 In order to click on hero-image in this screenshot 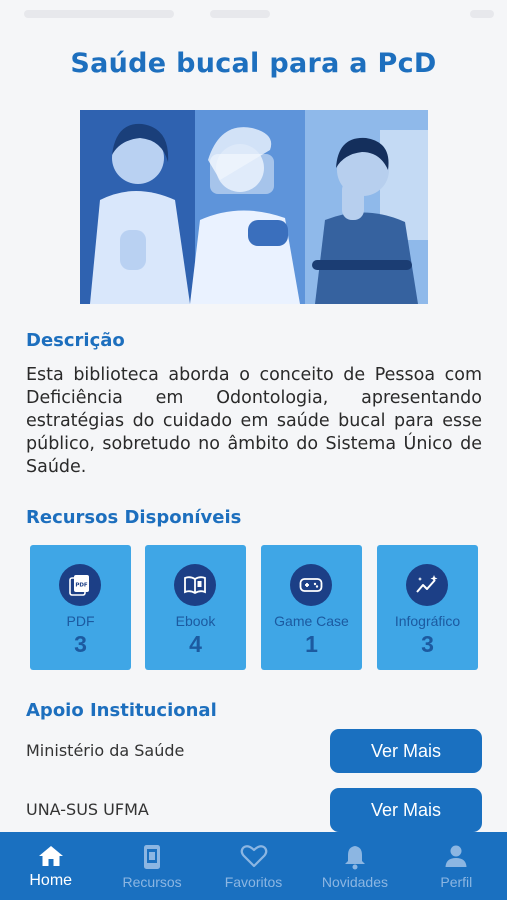, I will do `click(254, 207)`.